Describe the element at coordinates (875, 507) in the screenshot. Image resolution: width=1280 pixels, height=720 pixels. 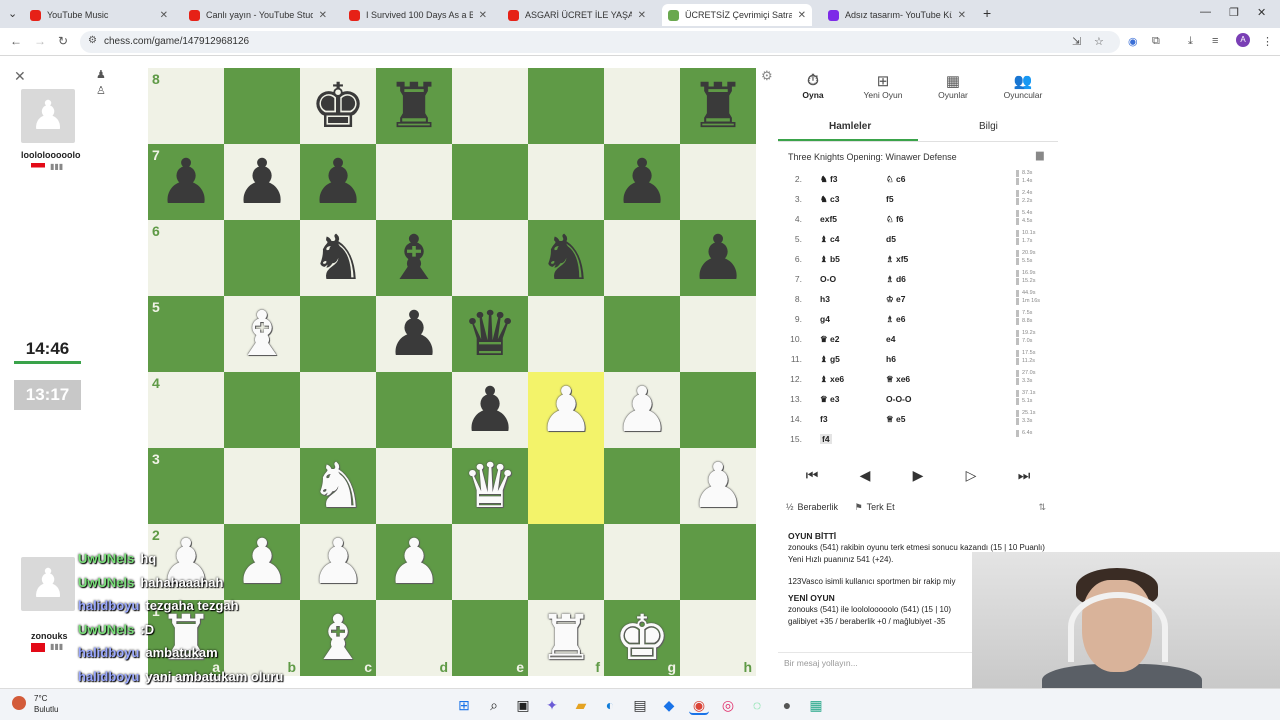
I see `resign-button: ⚑ Terk Et` at that location.